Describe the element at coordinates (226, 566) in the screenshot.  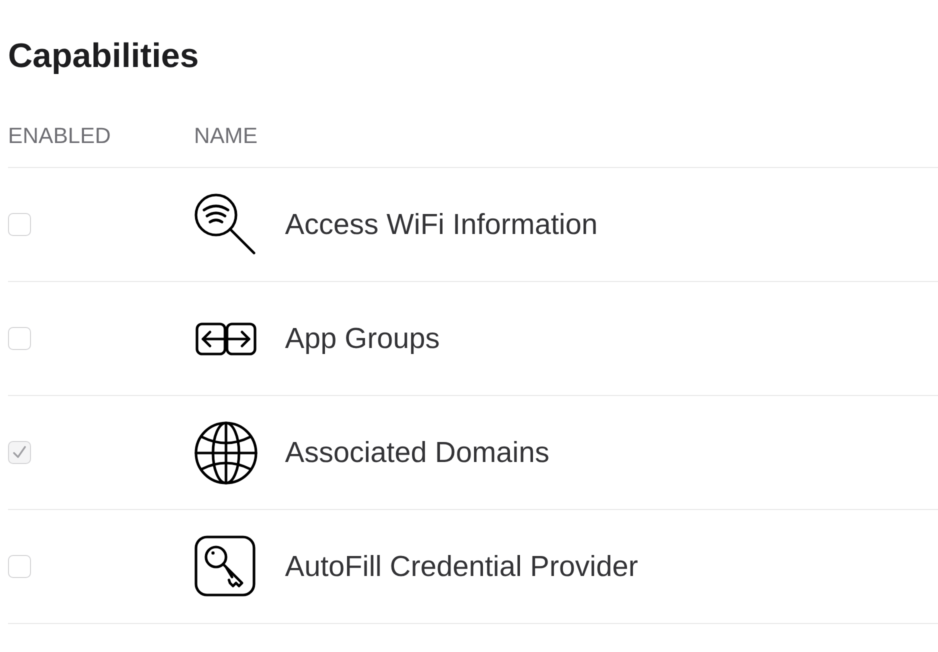
I see `key-icon` at that location.